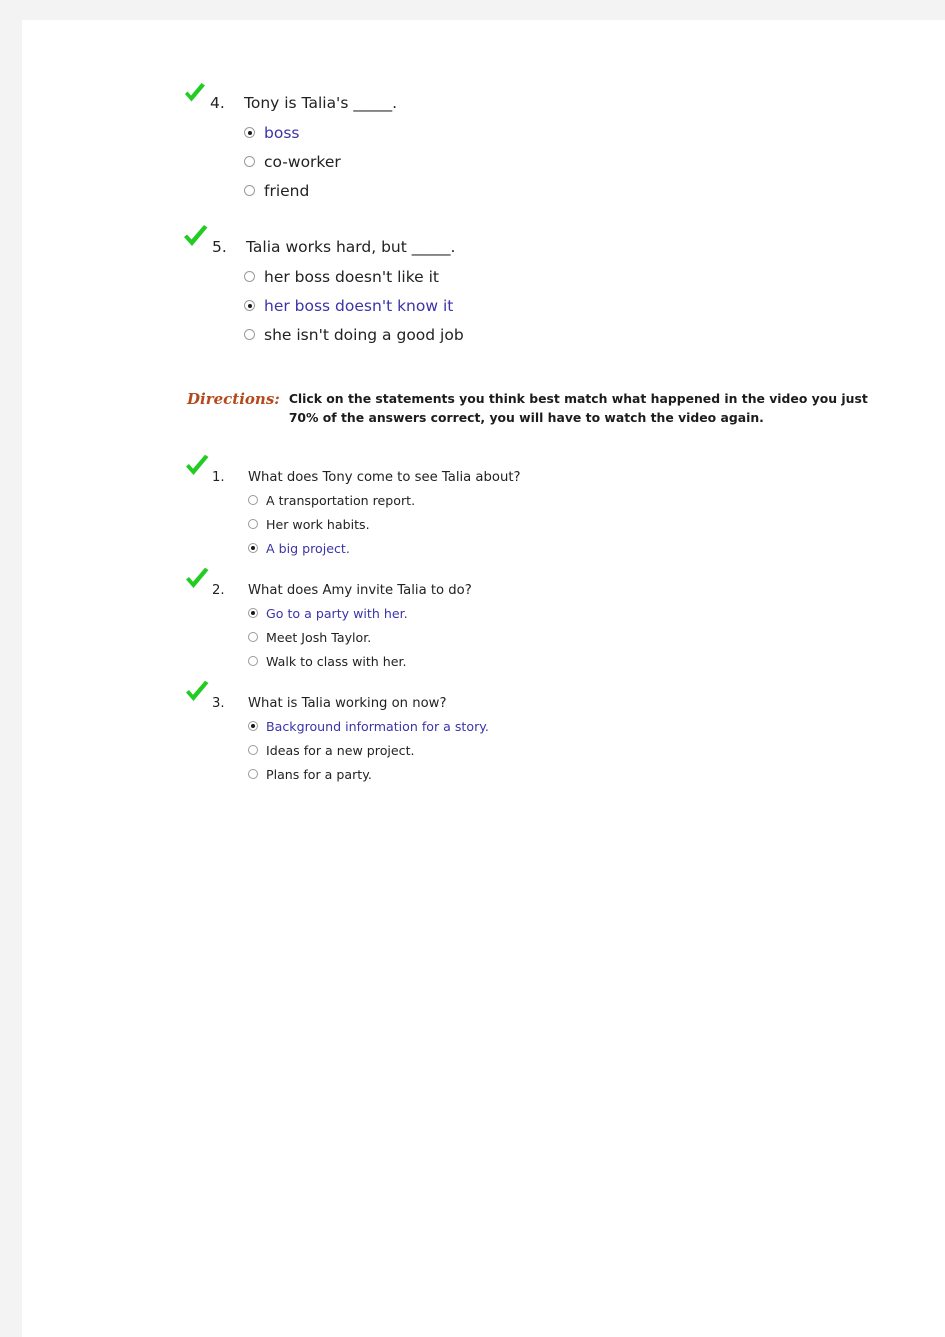  I want to click on answer-label: A transportation report., so click(341, 500).